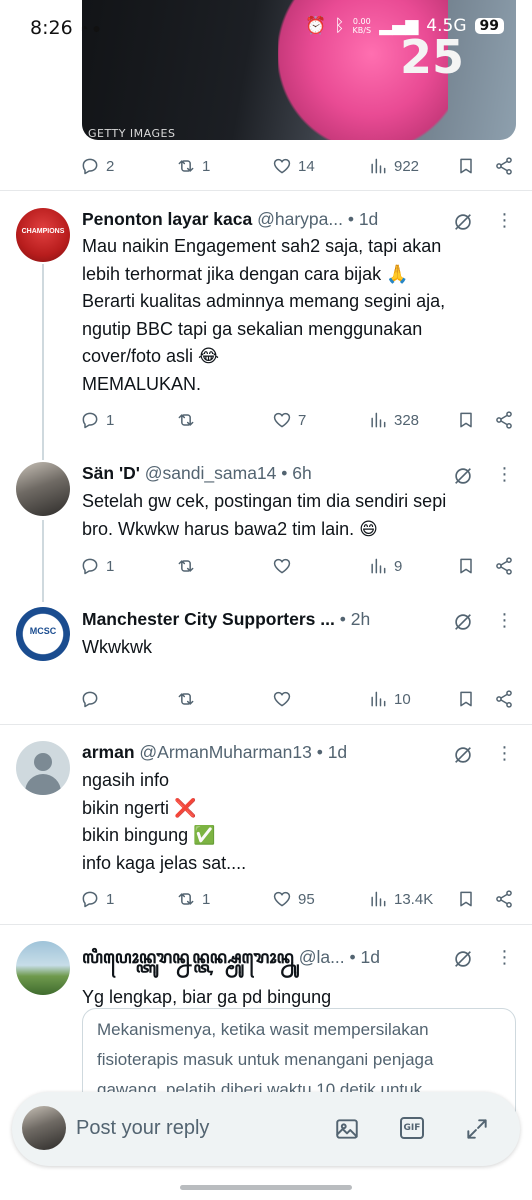 The height and width of the screenshot is (1200, 532). I want to click on grok-icon, so click(463, 622).